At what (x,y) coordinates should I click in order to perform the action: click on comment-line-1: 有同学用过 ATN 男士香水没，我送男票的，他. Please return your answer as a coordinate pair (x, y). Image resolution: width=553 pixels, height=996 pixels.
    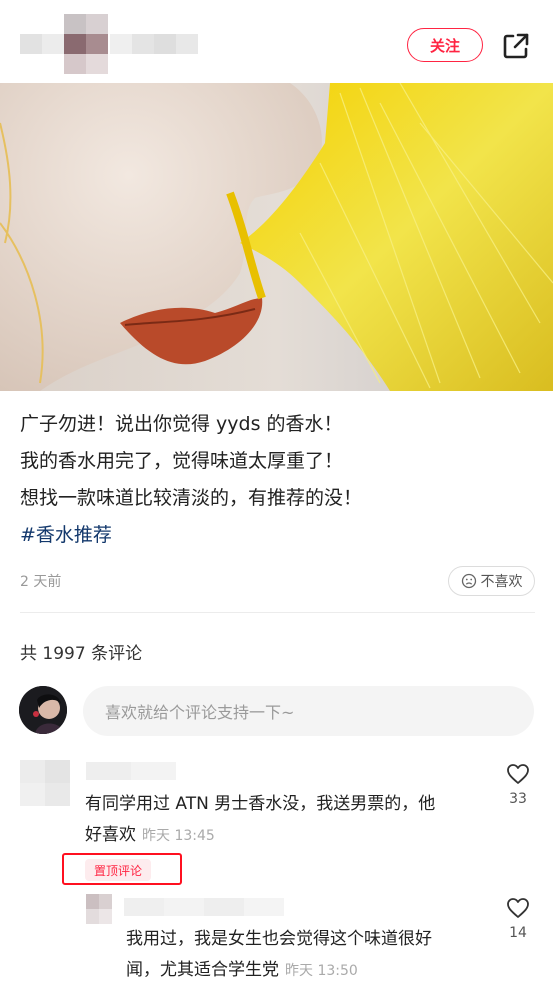
    Looking at the image, I should click on (260, 804).